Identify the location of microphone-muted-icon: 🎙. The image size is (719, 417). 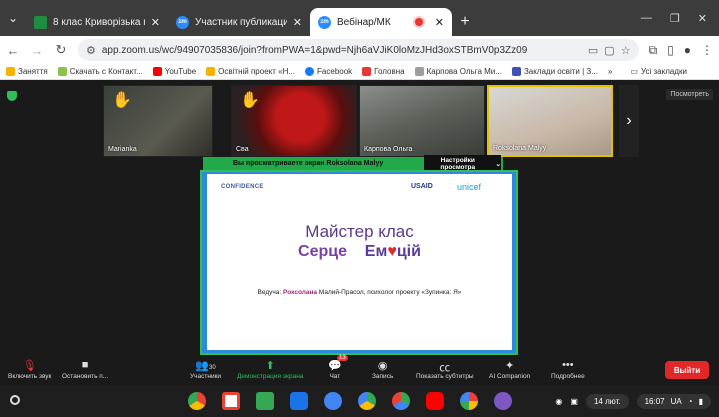
(29, 366).